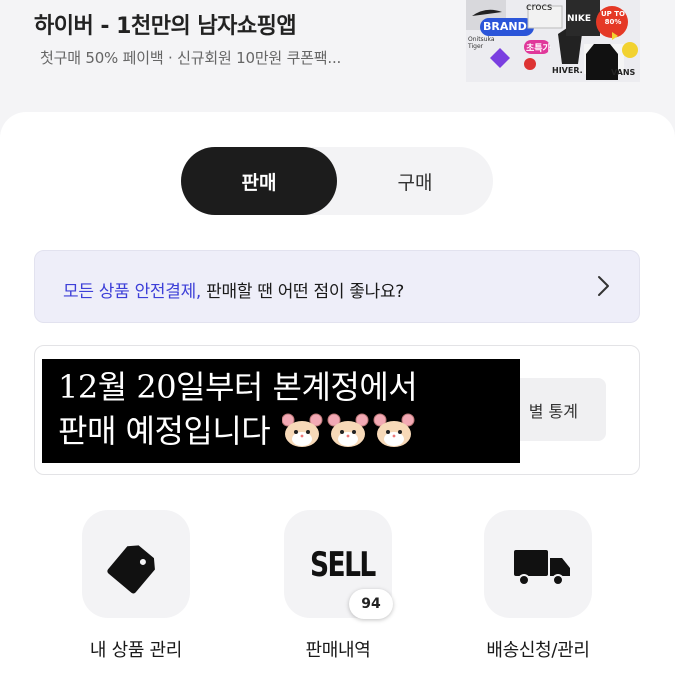  Describe the element at coordinates (505, 26) in the screenshot. I see `banner-brand-text: BRAND` at that location.